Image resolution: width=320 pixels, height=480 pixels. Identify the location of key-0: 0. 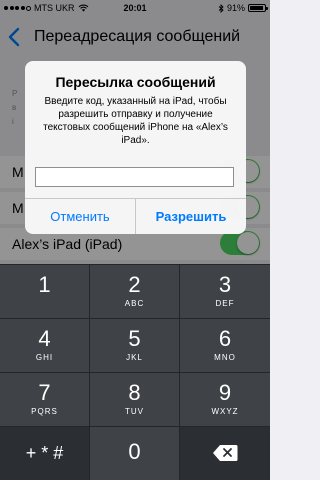
(134, 453).